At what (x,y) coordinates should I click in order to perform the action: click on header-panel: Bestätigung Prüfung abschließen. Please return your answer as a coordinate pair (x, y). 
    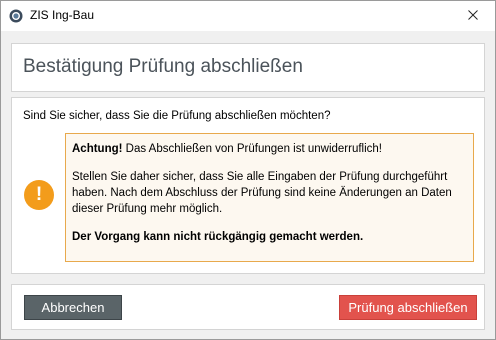
    Looking at the image, I should click on (248, 67).